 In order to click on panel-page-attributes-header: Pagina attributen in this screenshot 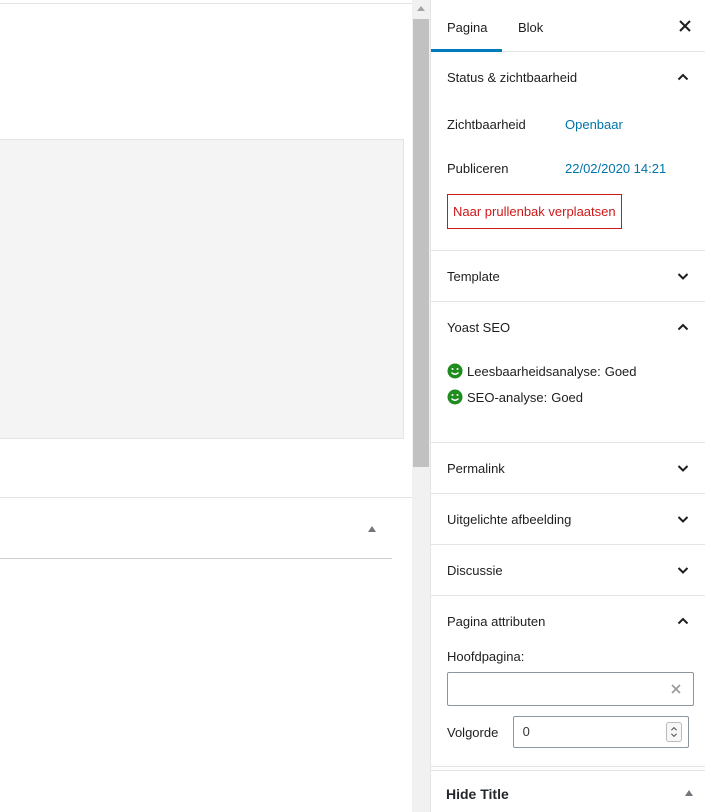, I will do `click(568, 621)`.